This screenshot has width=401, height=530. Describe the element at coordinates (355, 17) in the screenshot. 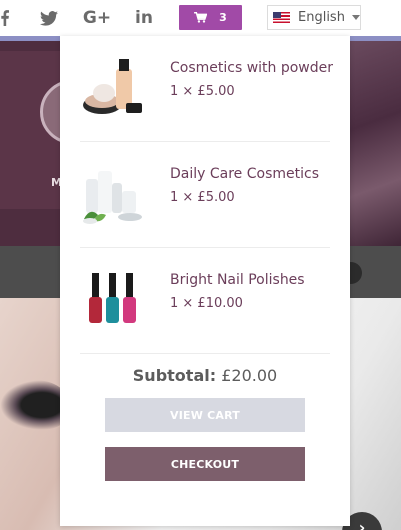

I see `caret-down-icon` at that location.